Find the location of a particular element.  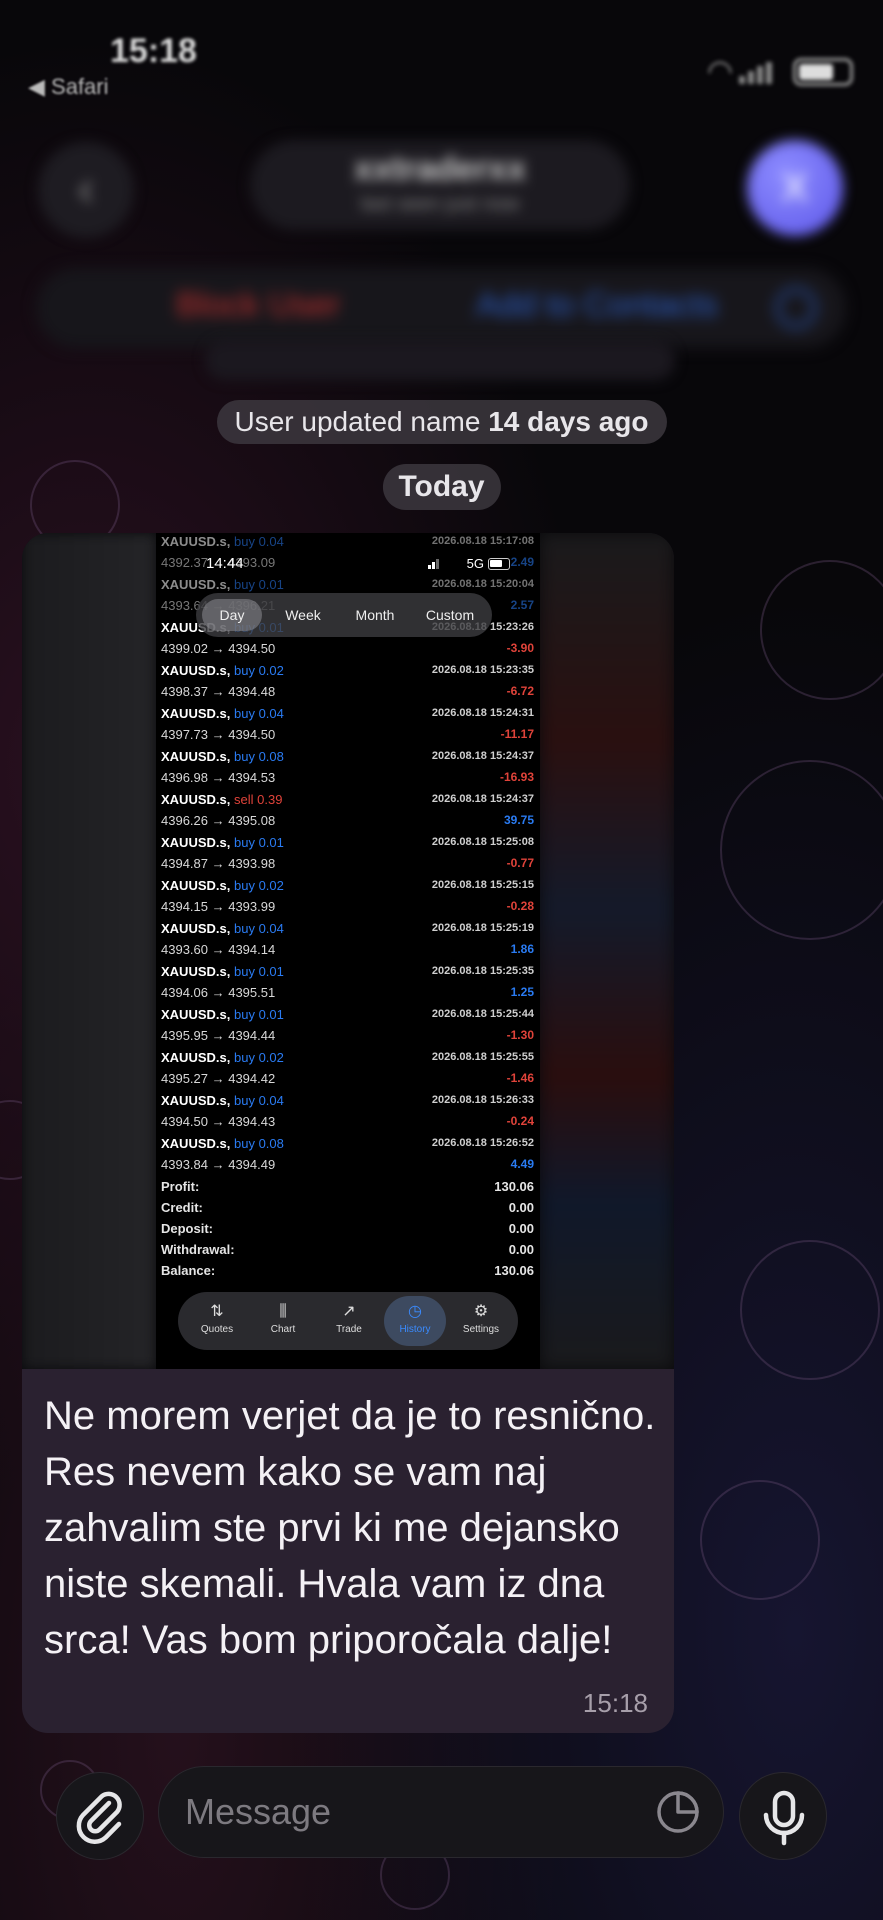

tab-trade: ↗ Trade is located at coordinates (349, 1321).